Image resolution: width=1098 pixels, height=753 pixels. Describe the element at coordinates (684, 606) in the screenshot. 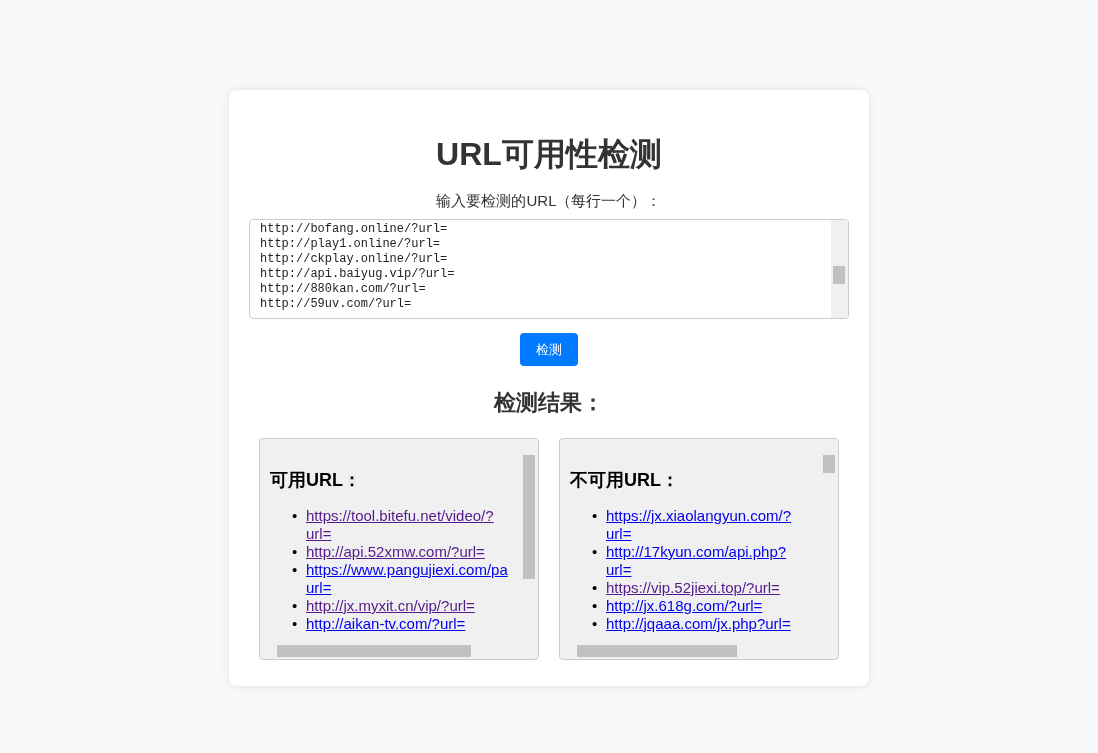

I see `url-link: http://jx.618g.com/?url=` at that location.